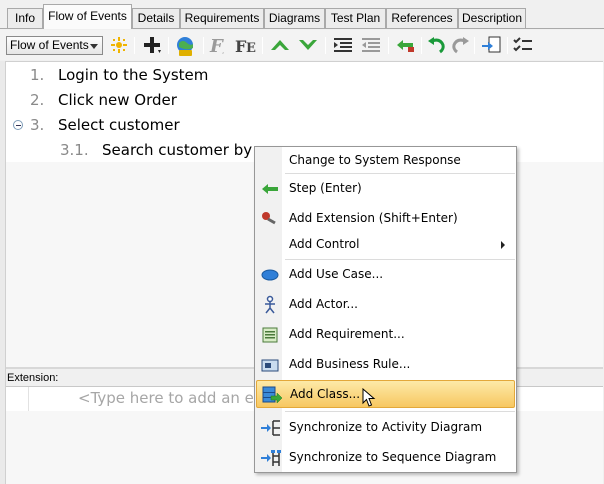 The height and width of the screenshot is (484, 604). I want to click on menu-item-add-extension: Add Extension (Shift+Enter), so click(385, 219).